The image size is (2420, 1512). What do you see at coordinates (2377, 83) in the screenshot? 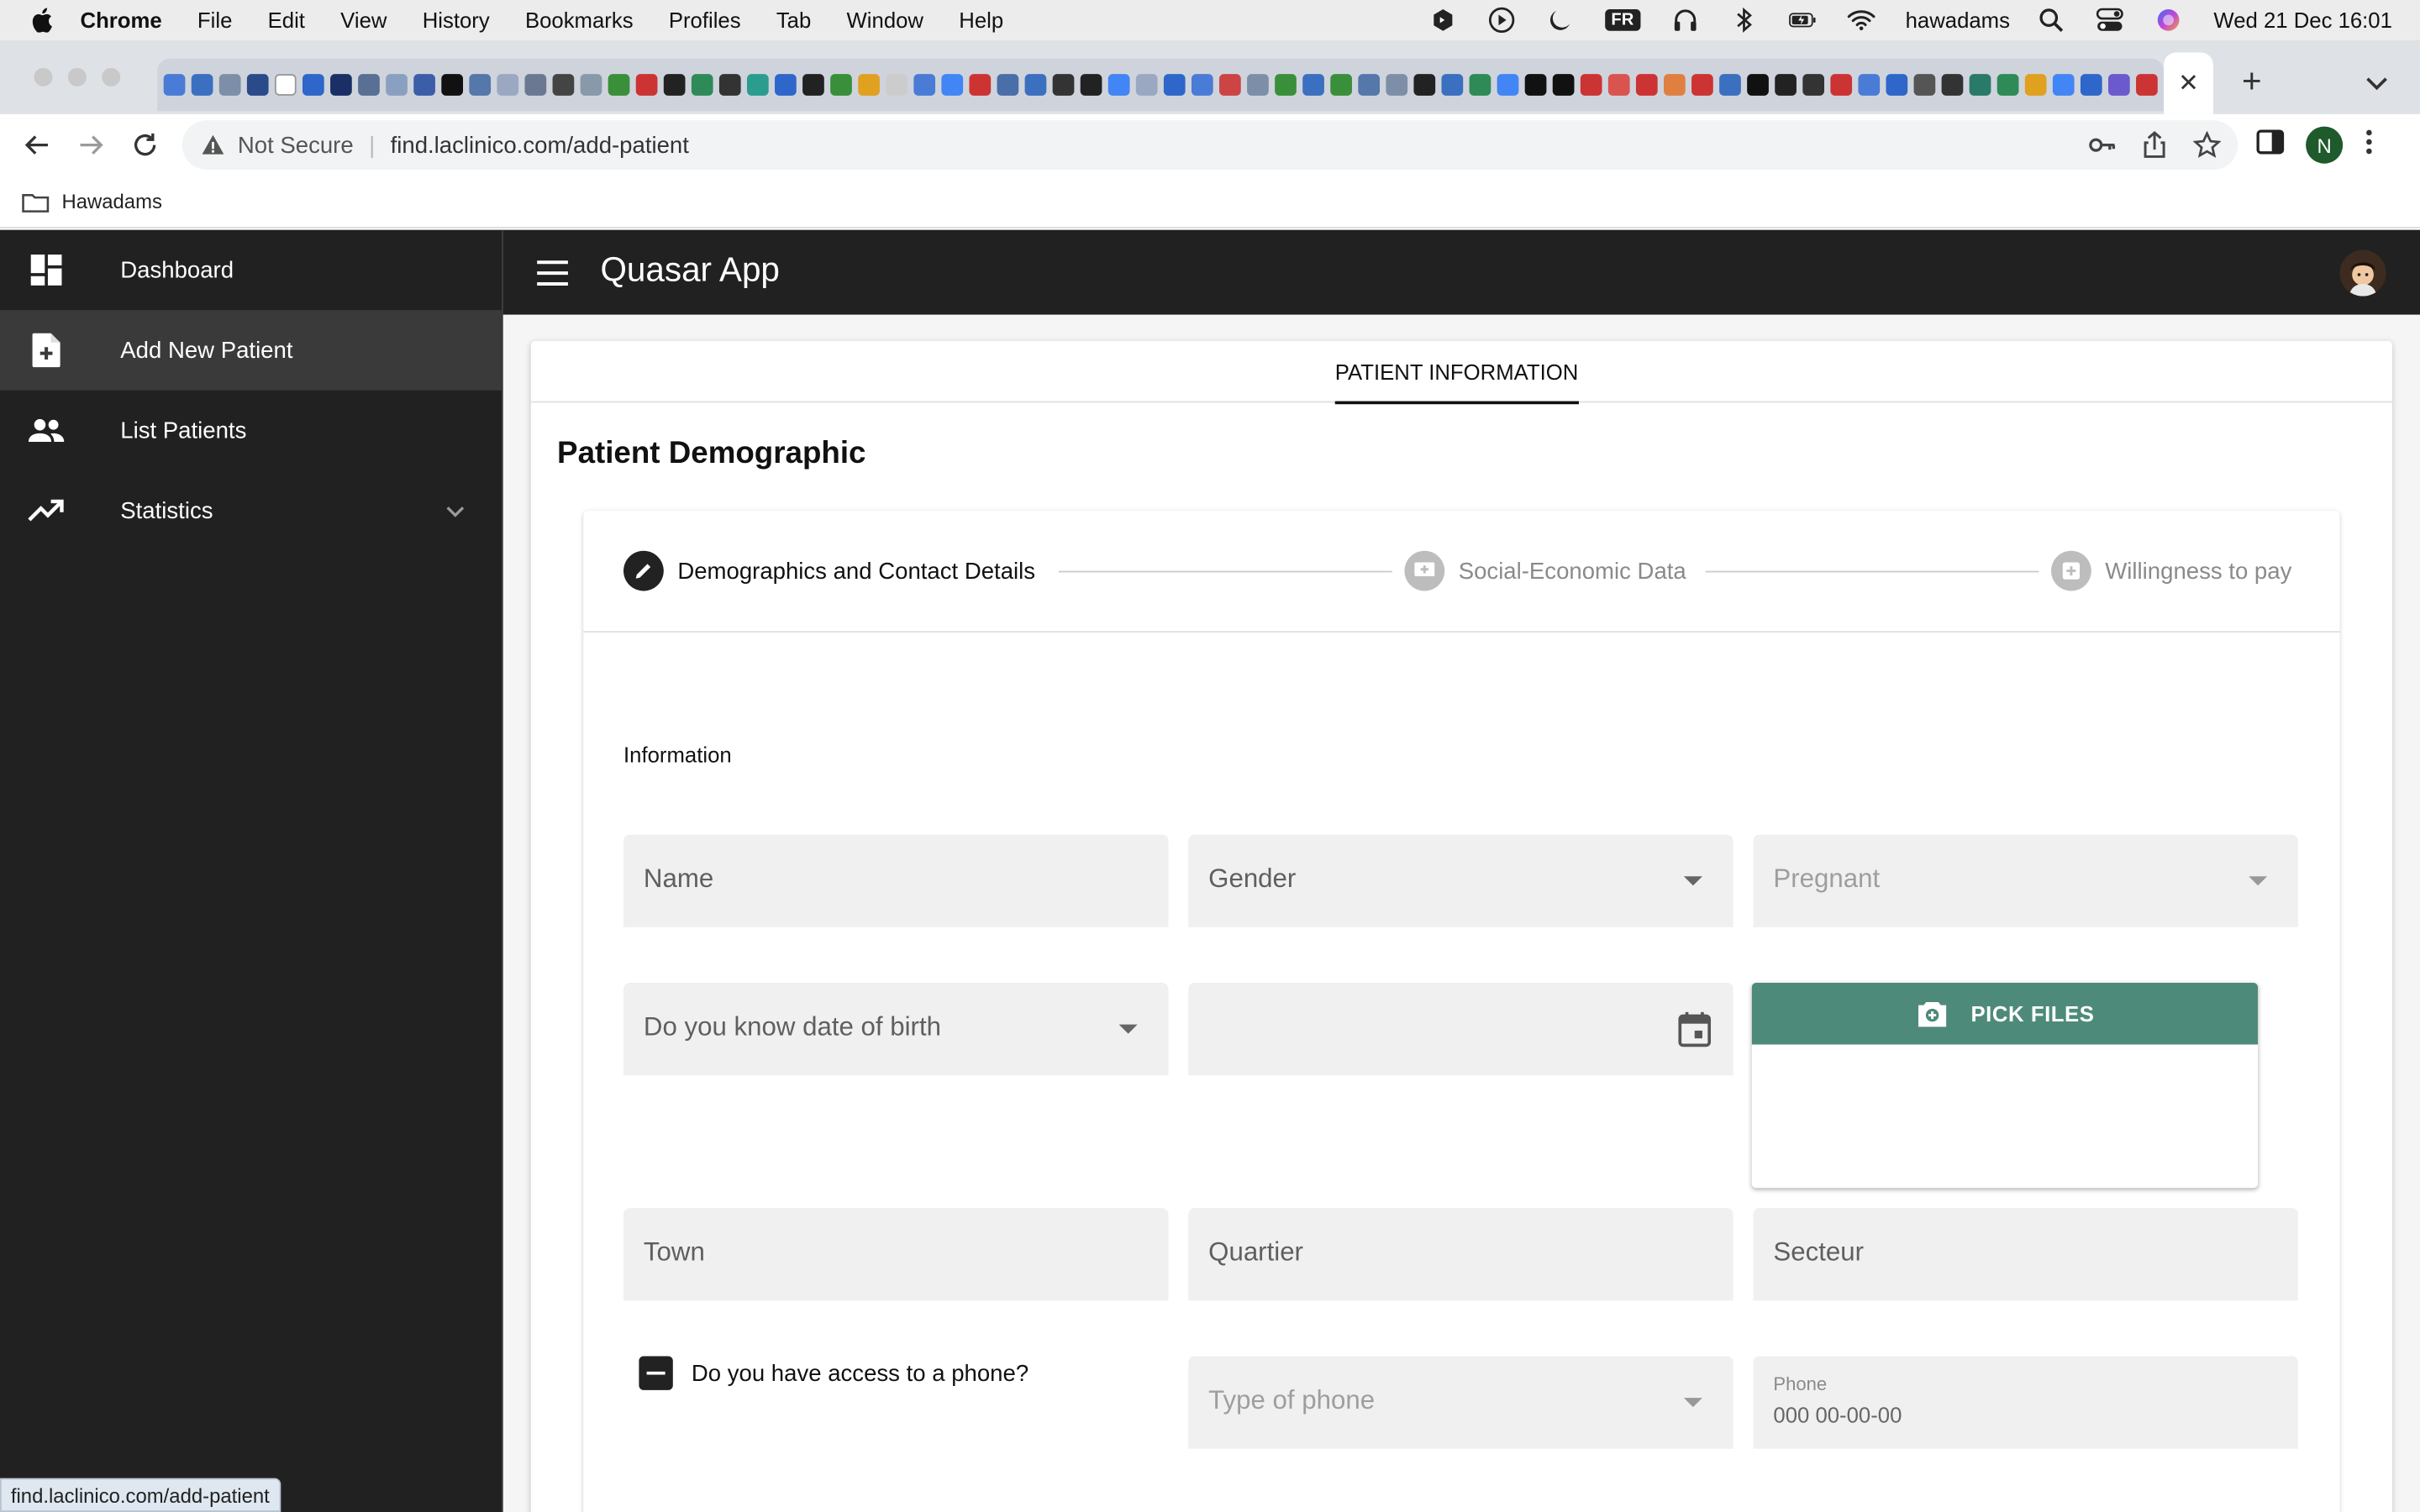
I see `tab-search-button` at bounding box center [2377, 83].